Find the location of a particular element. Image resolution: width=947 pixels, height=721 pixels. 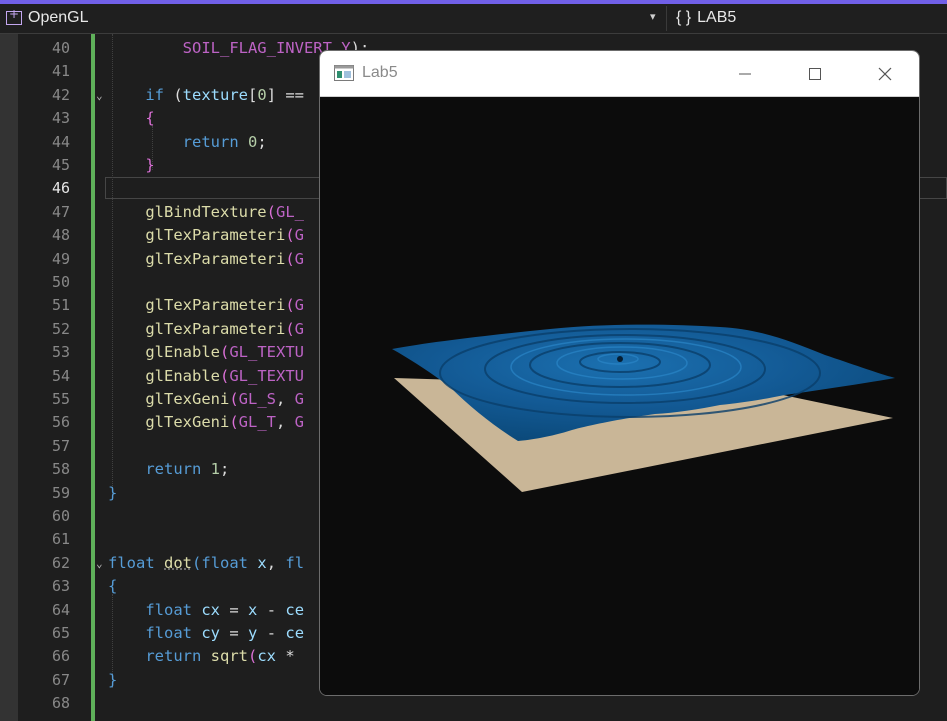

close-icon is located at coordinates (885, 73).